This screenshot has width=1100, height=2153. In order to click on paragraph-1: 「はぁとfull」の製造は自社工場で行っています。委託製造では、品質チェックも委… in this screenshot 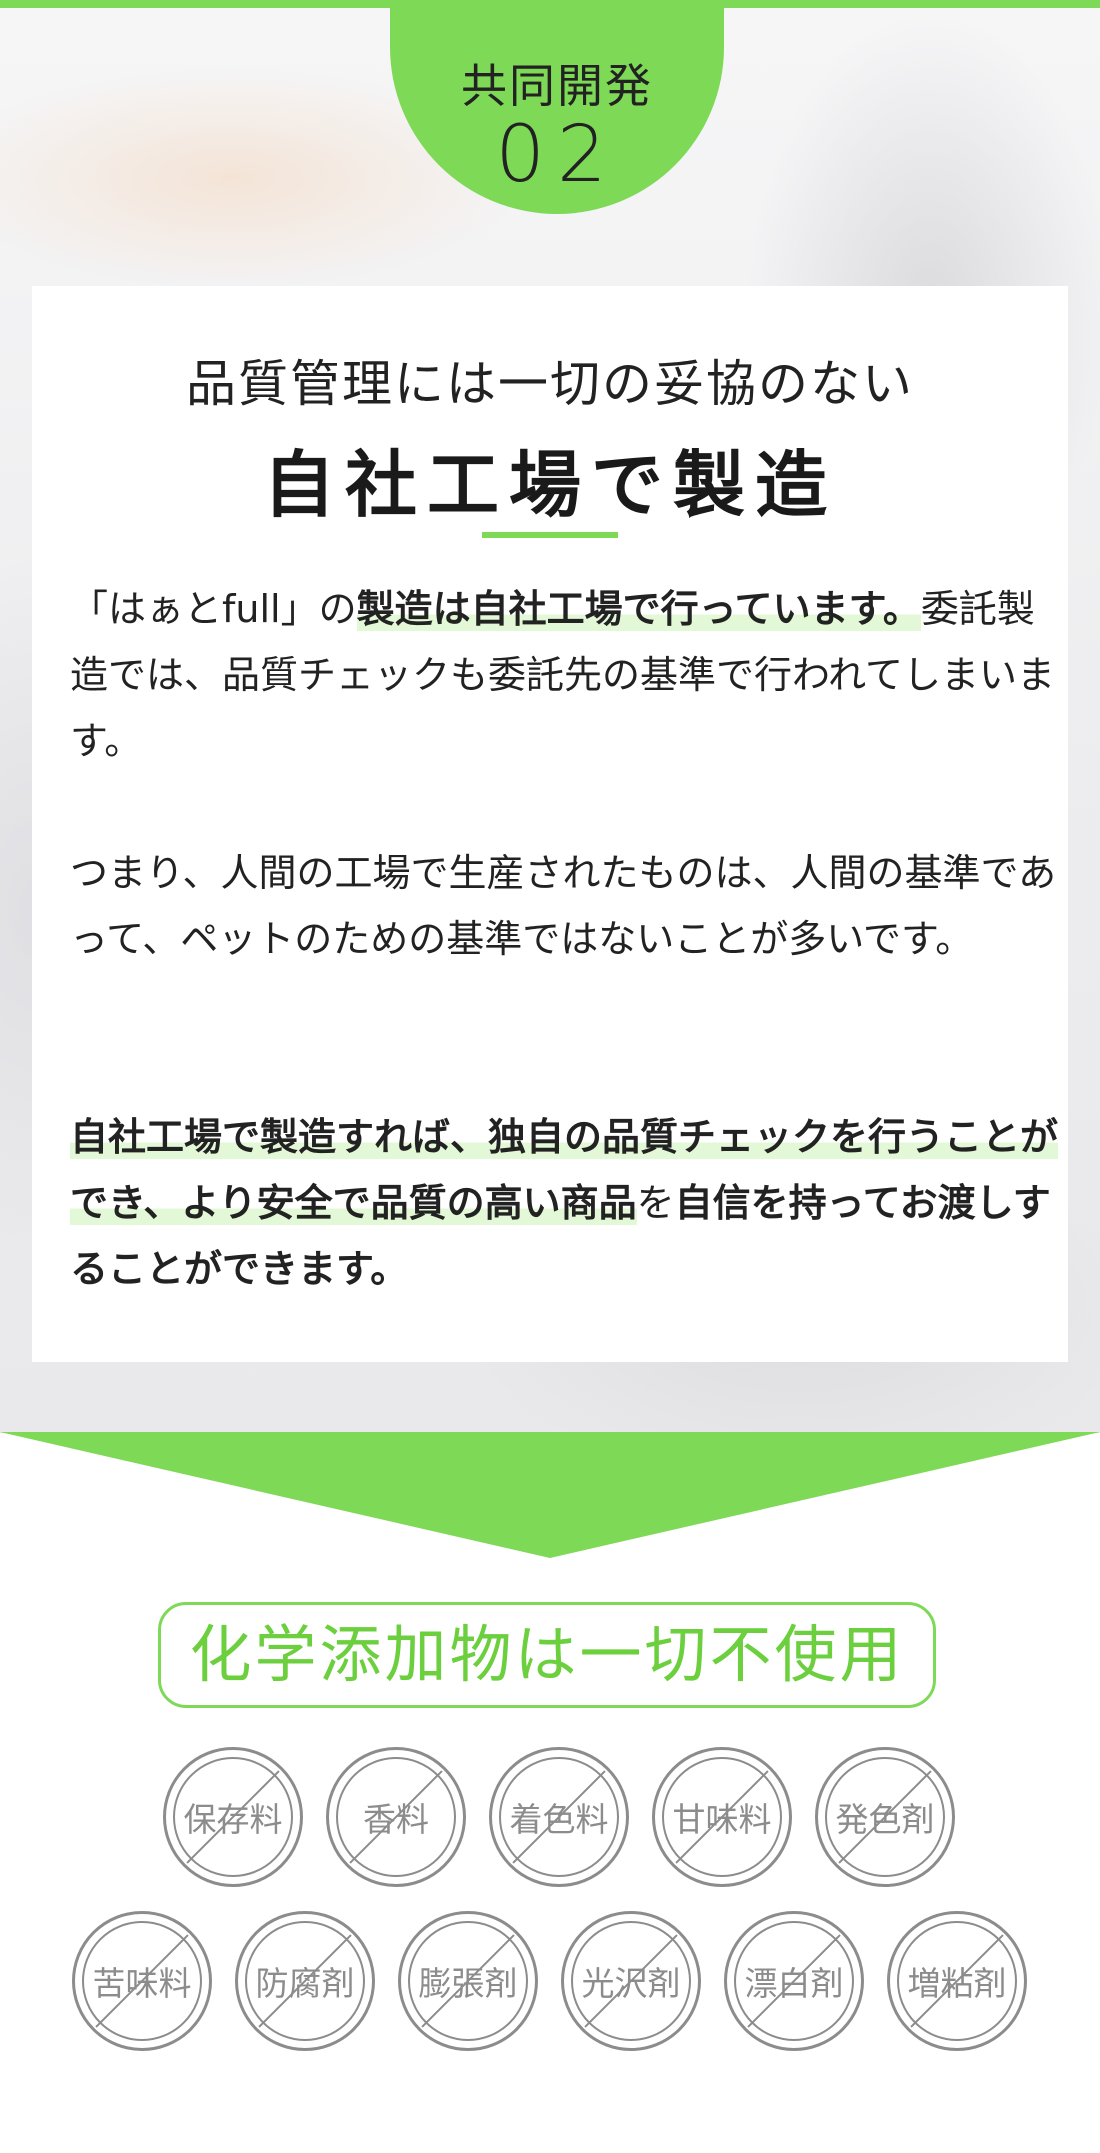, I will do `click(565, 675)`.